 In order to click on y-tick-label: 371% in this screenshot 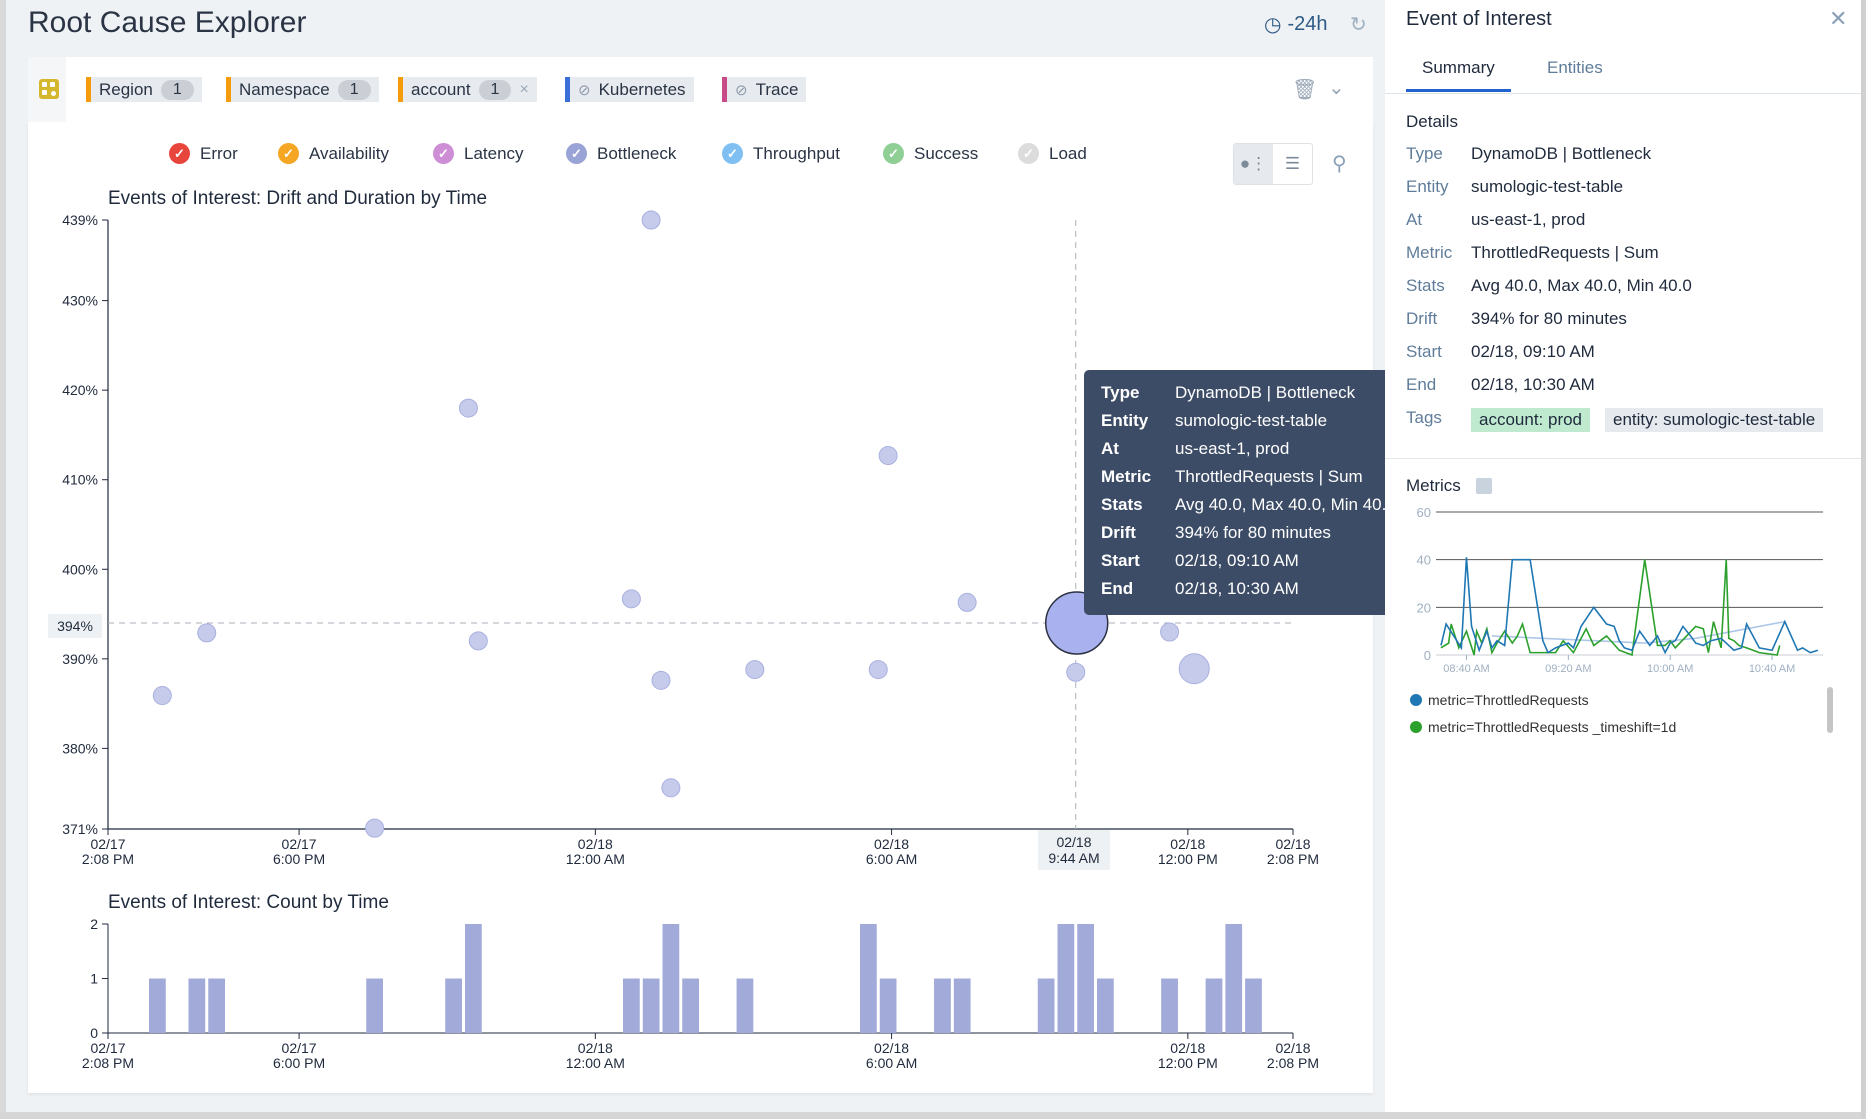, I will do `click(80, 829)`.